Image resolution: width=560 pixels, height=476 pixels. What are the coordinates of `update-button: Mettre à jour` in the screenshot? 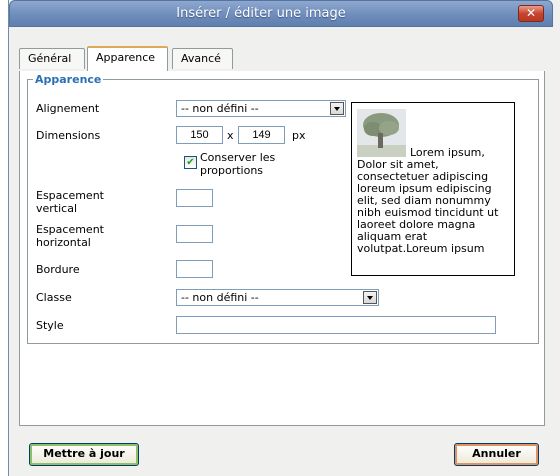 It's located at (84, 454).